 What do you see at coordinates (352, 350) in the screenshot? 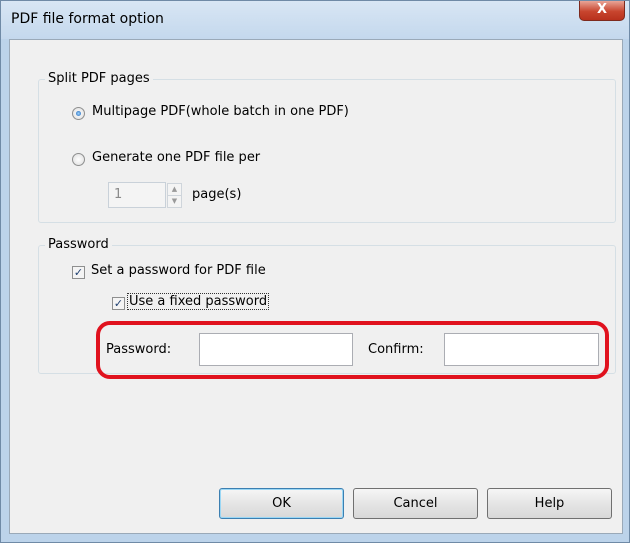
I see `password-highlight-annotation` at bounding box center [352, 350].